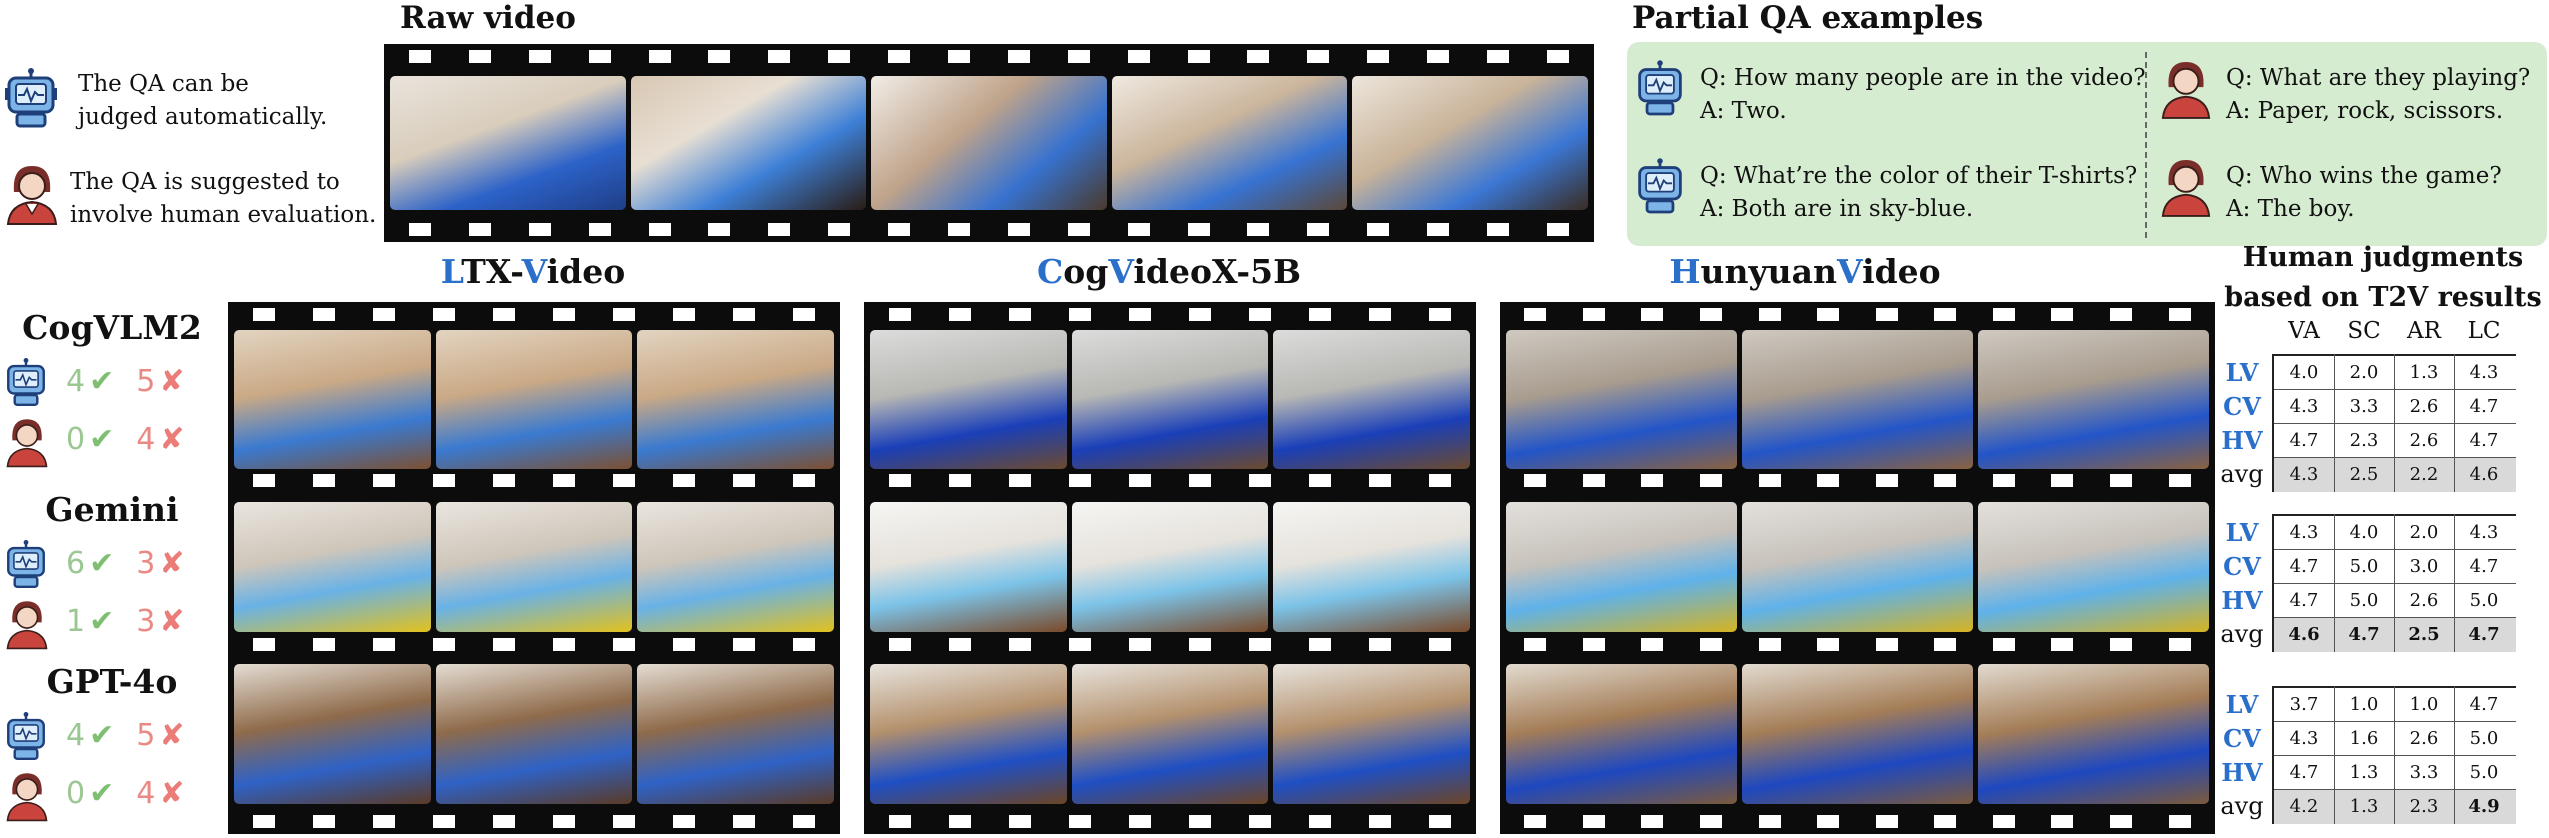  What do you see at coordinates (1805, 271) in the screenshot?
I see `model-title-hunyuan-video: HunyuanVideo` at bounding box center [1805, 271].